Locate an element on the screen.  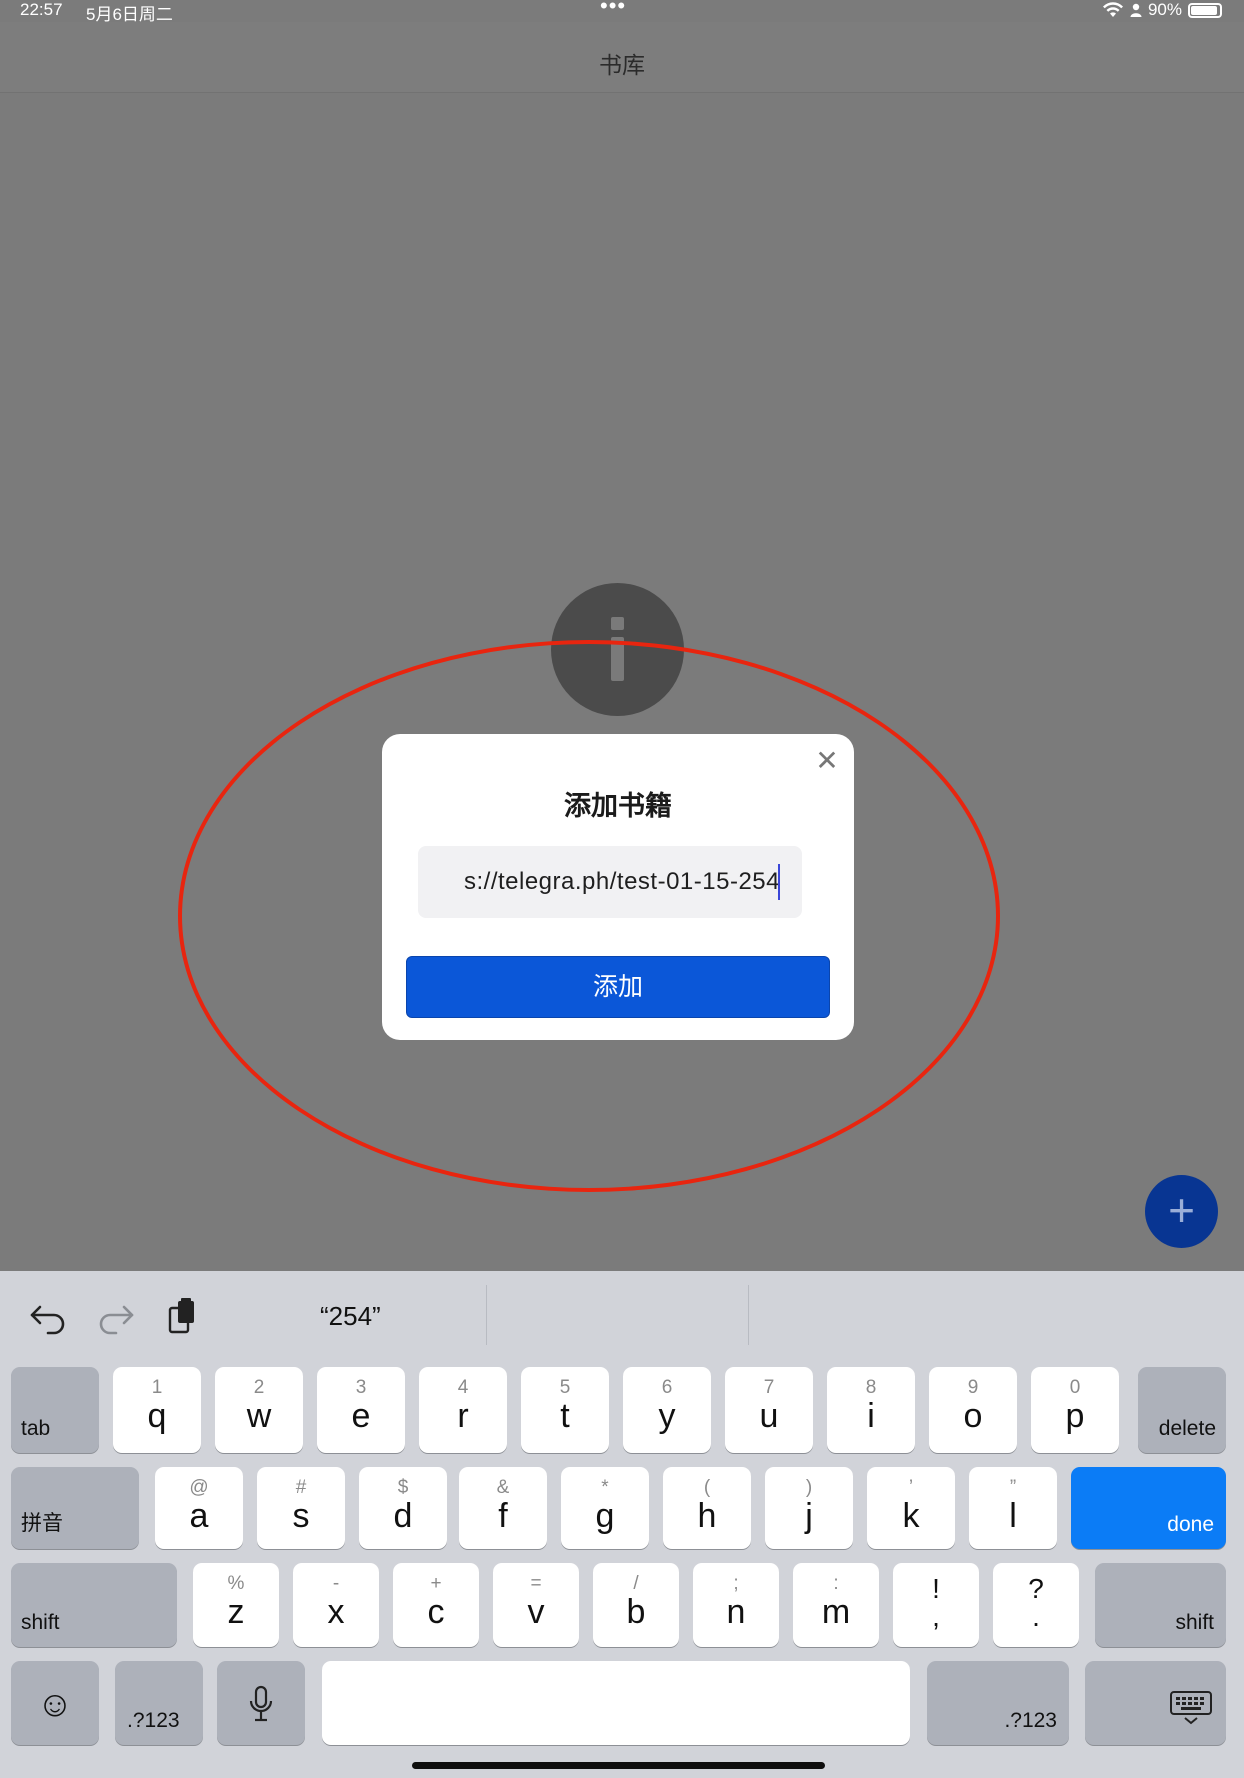
add-button: 添加 is located at coordinates (618, 987).